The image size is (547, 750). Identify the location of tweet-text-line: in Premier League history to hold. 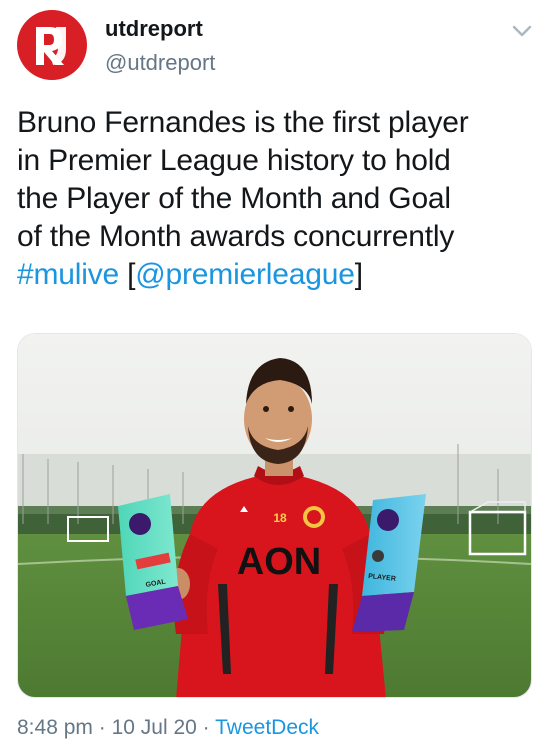
(234, 160).